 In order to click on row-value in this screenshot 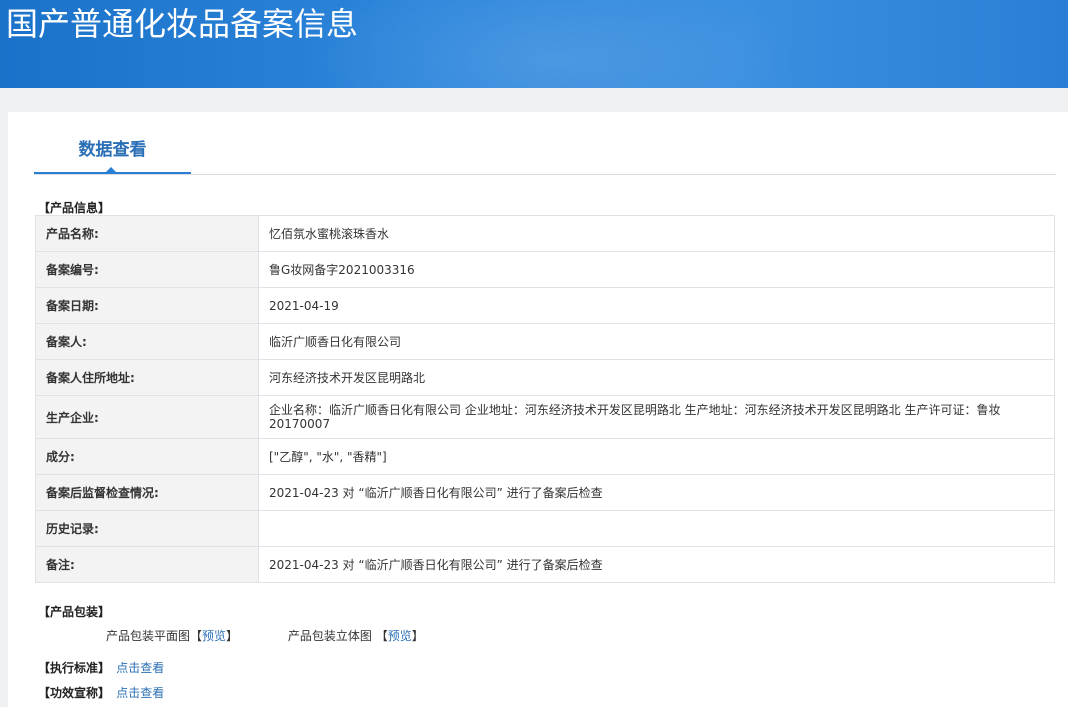, I will do `click(656, 528)`.